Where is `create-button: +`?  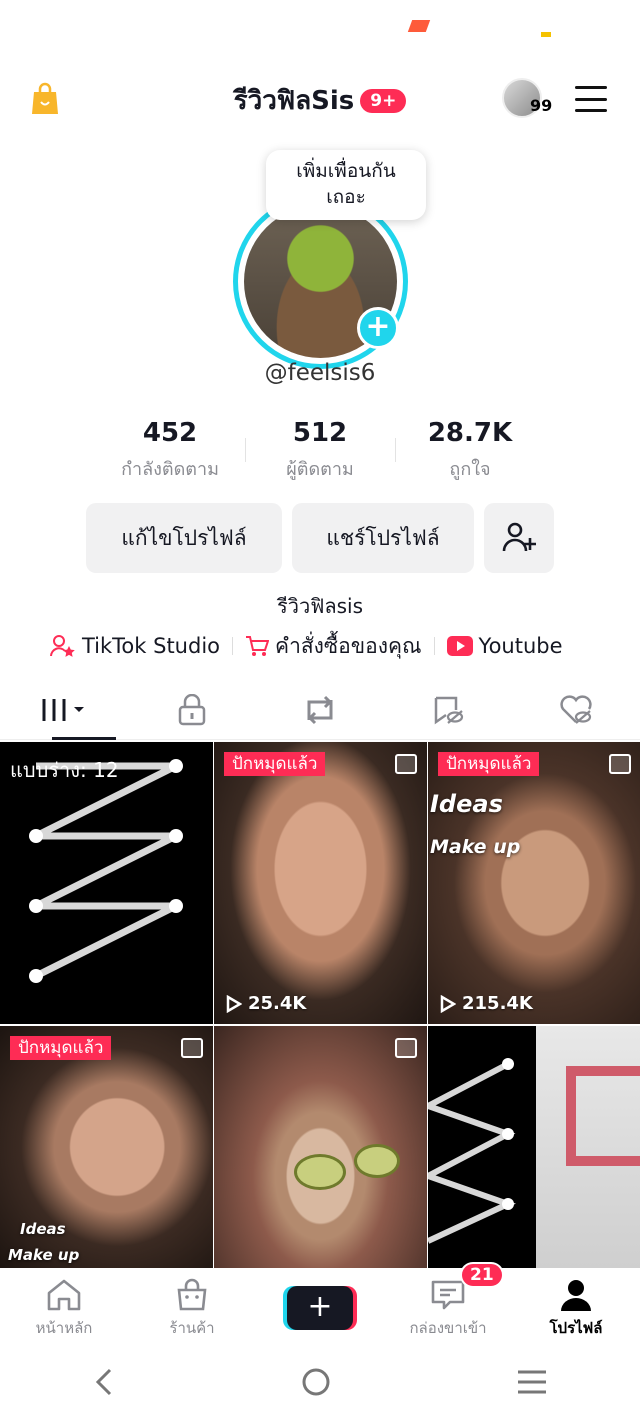 create-button: + is located at coordinates (320, 1308).